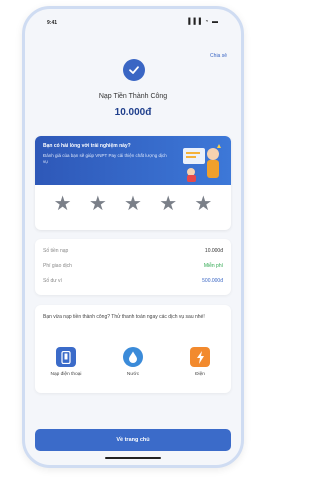  What do you see at coordinates (218, 56) in the screenshot?
I see `share-link: Chia sẻ` at bounding box center [218, 56].